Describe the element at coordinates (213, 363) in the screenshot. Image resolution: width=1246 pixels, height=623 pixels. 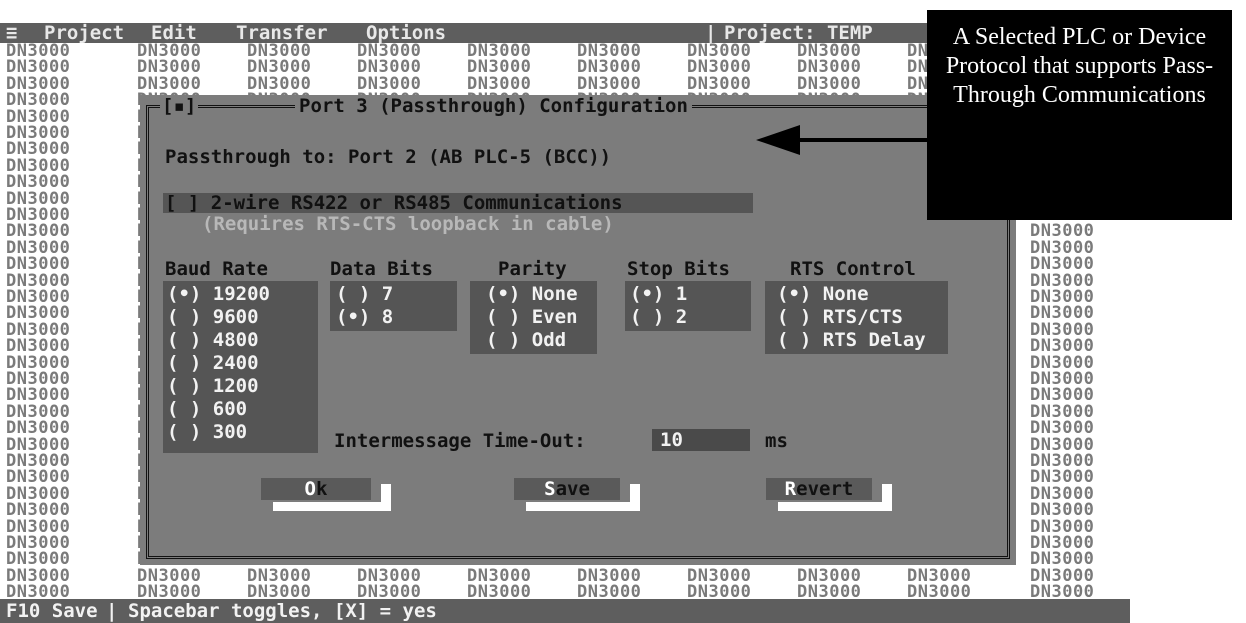
I see `baud-2400-radio: ( ) 2400` at that location.